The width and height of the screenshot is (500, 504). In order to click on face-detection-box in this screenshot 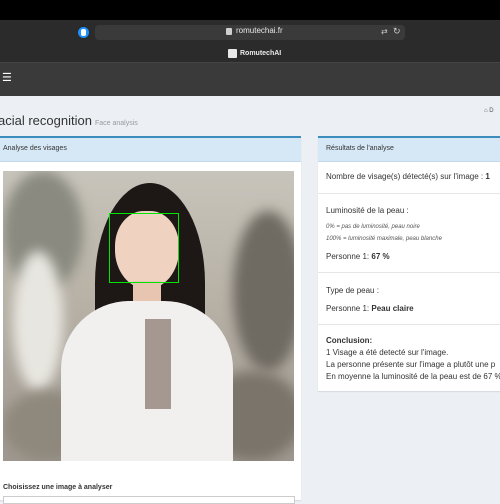, I will do `click(144, 248)`.